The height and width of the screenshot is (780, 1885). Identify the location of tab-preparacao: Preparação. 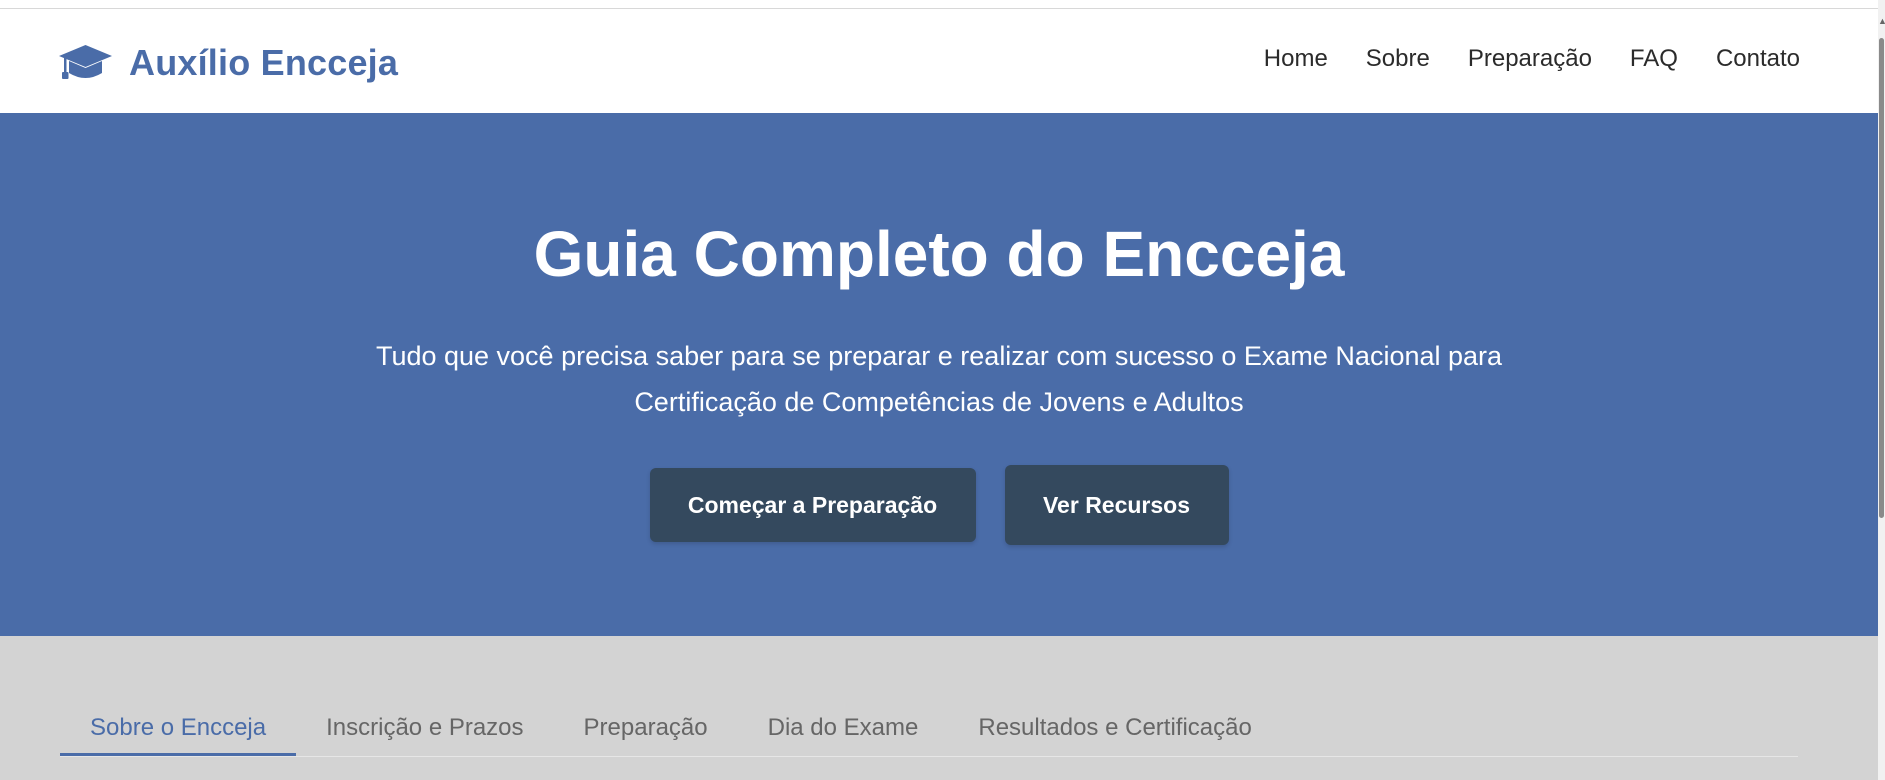
(646, 733).